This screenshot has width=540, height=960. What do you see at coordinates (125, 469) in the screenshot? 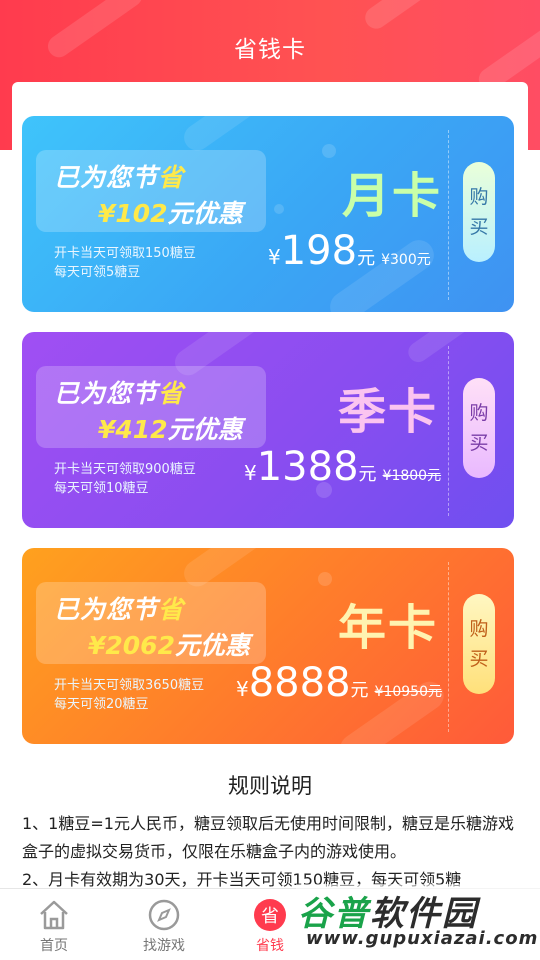
I see `card-bonus-info: 开卡当天可领取900糖豆` at bounding box center [125, 469].